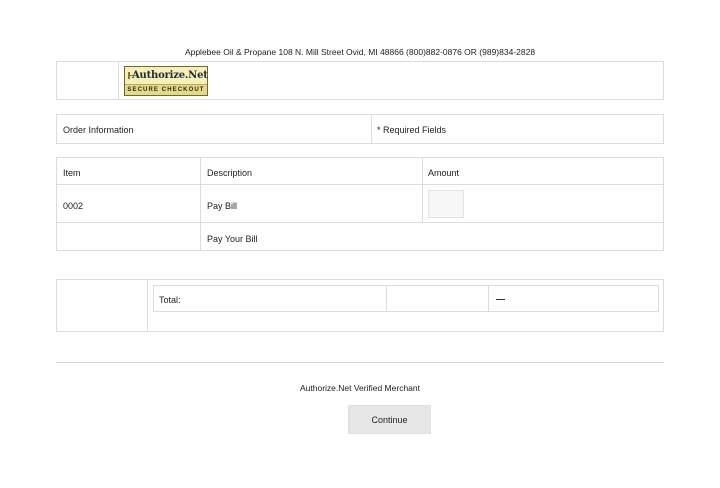 The width and height of the screenshot is (720, 488). What do you see at coordinates (170, 300) in the screenshot?
I see `total-label: Total:` at bounding box center [170, 300].